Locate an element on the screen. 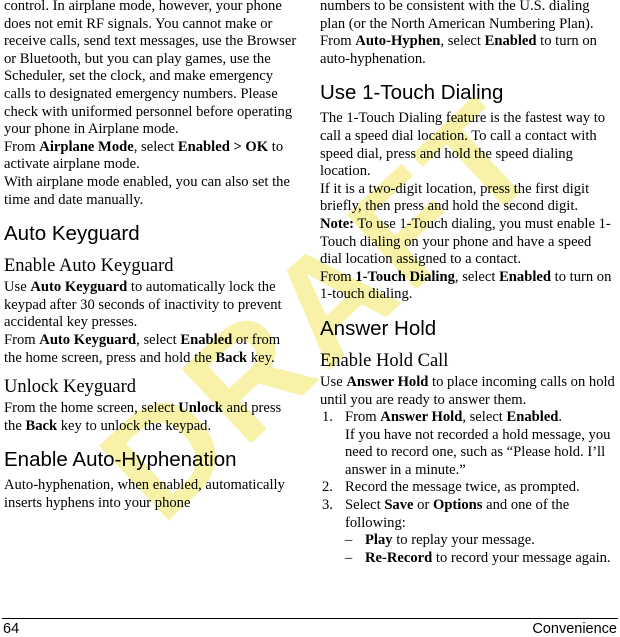 This screenshot has width=620, height=637. page-number: 64 is located at coordinates (11, 629).